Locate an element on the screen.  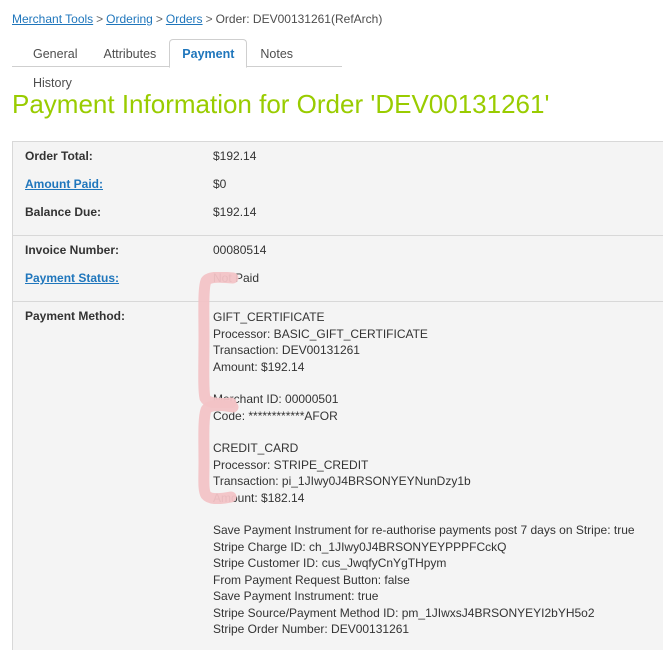
stripe-detail-line: Stripe Customer ID: cus_JwqfyCnYgTHpym is located at coordinates (330, 563).